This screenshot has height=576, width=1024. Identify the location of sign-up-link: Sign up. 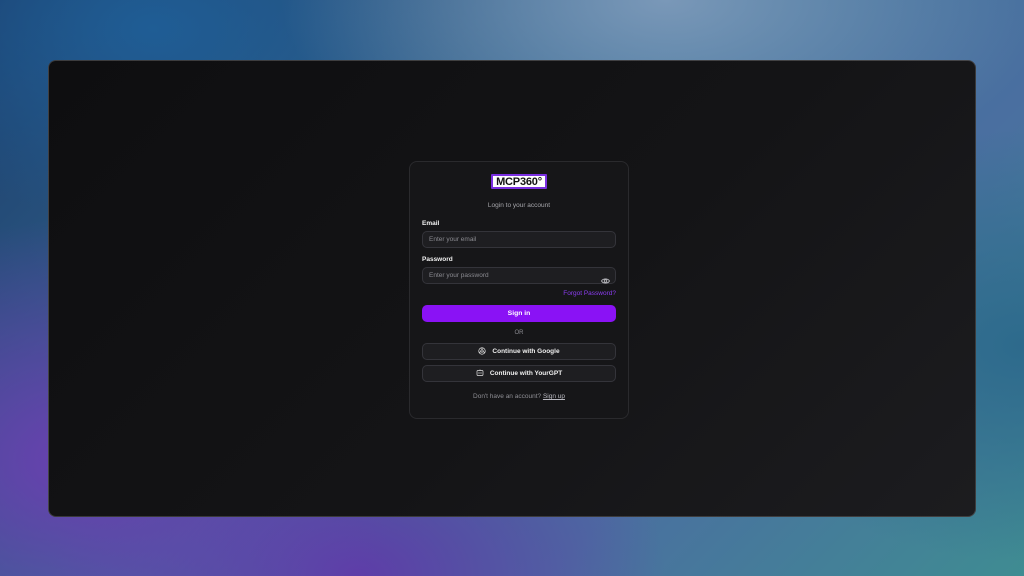
(554, 396).